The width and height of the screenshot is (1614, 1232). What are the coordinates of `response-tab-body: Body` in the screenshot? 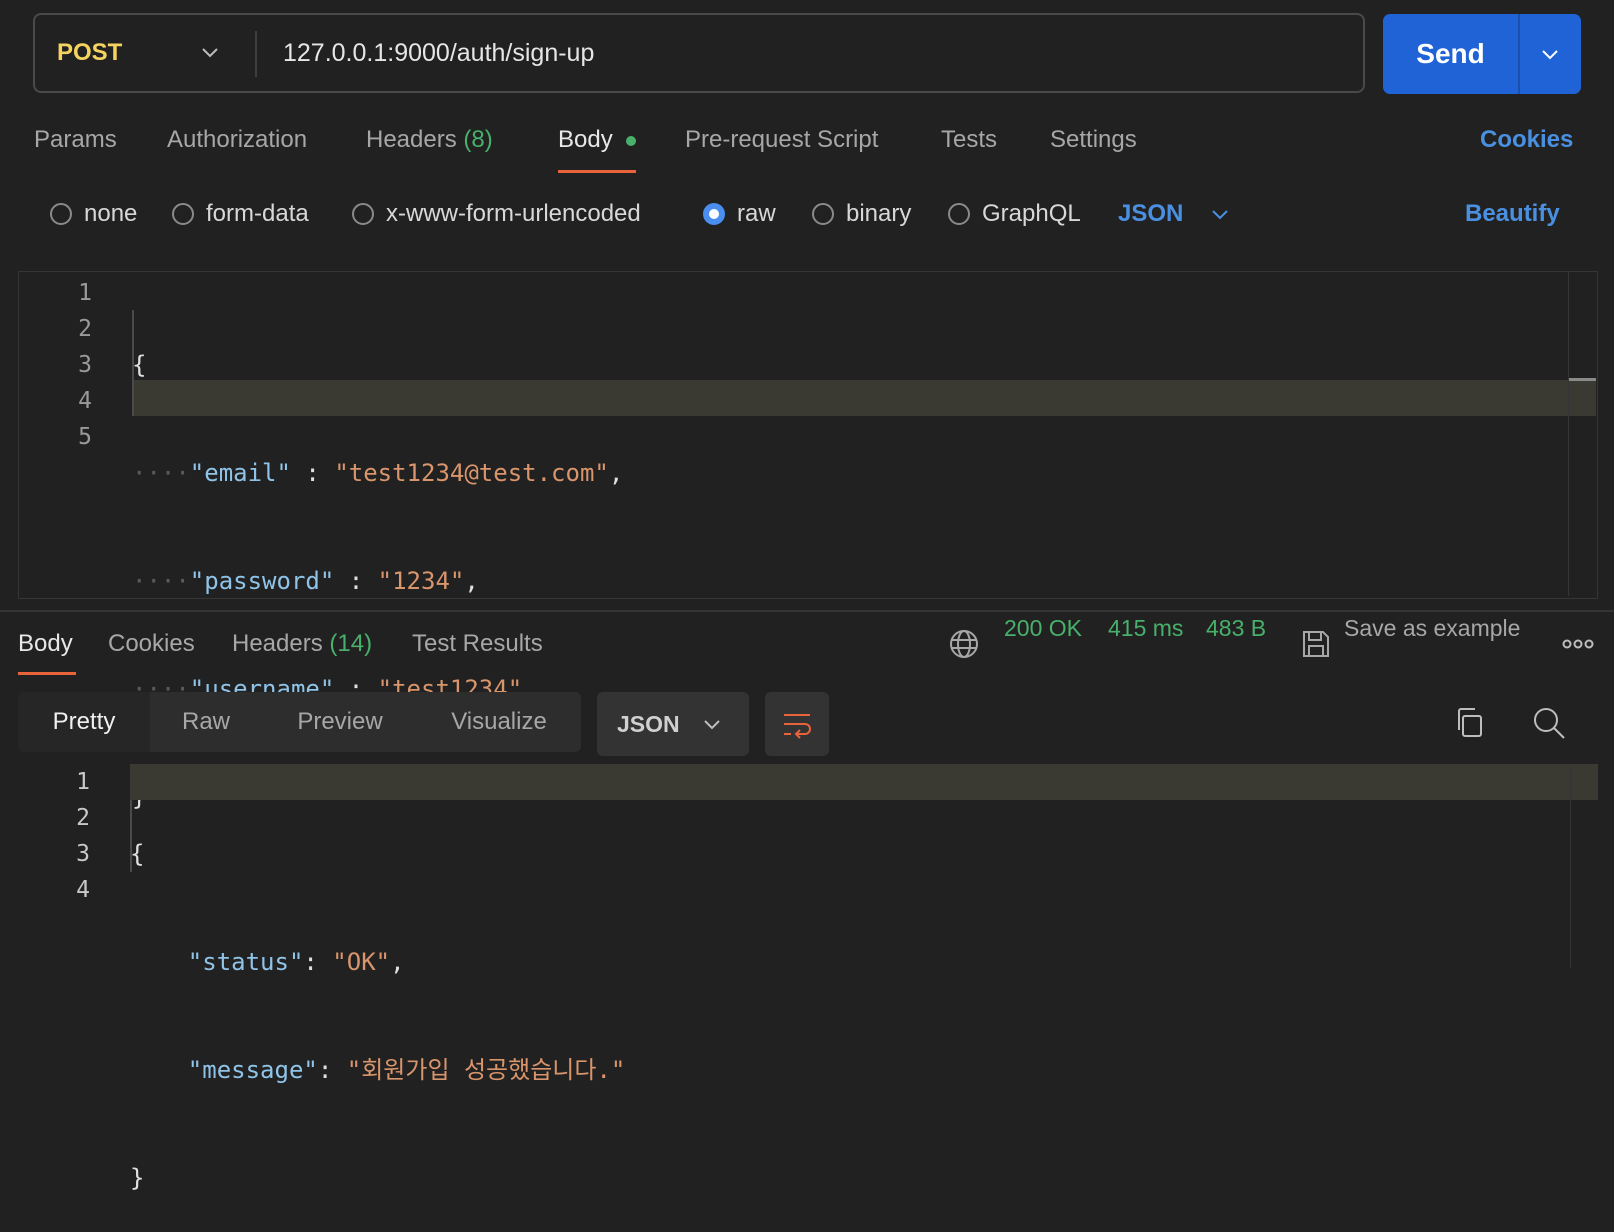 It's located at (45, 644).